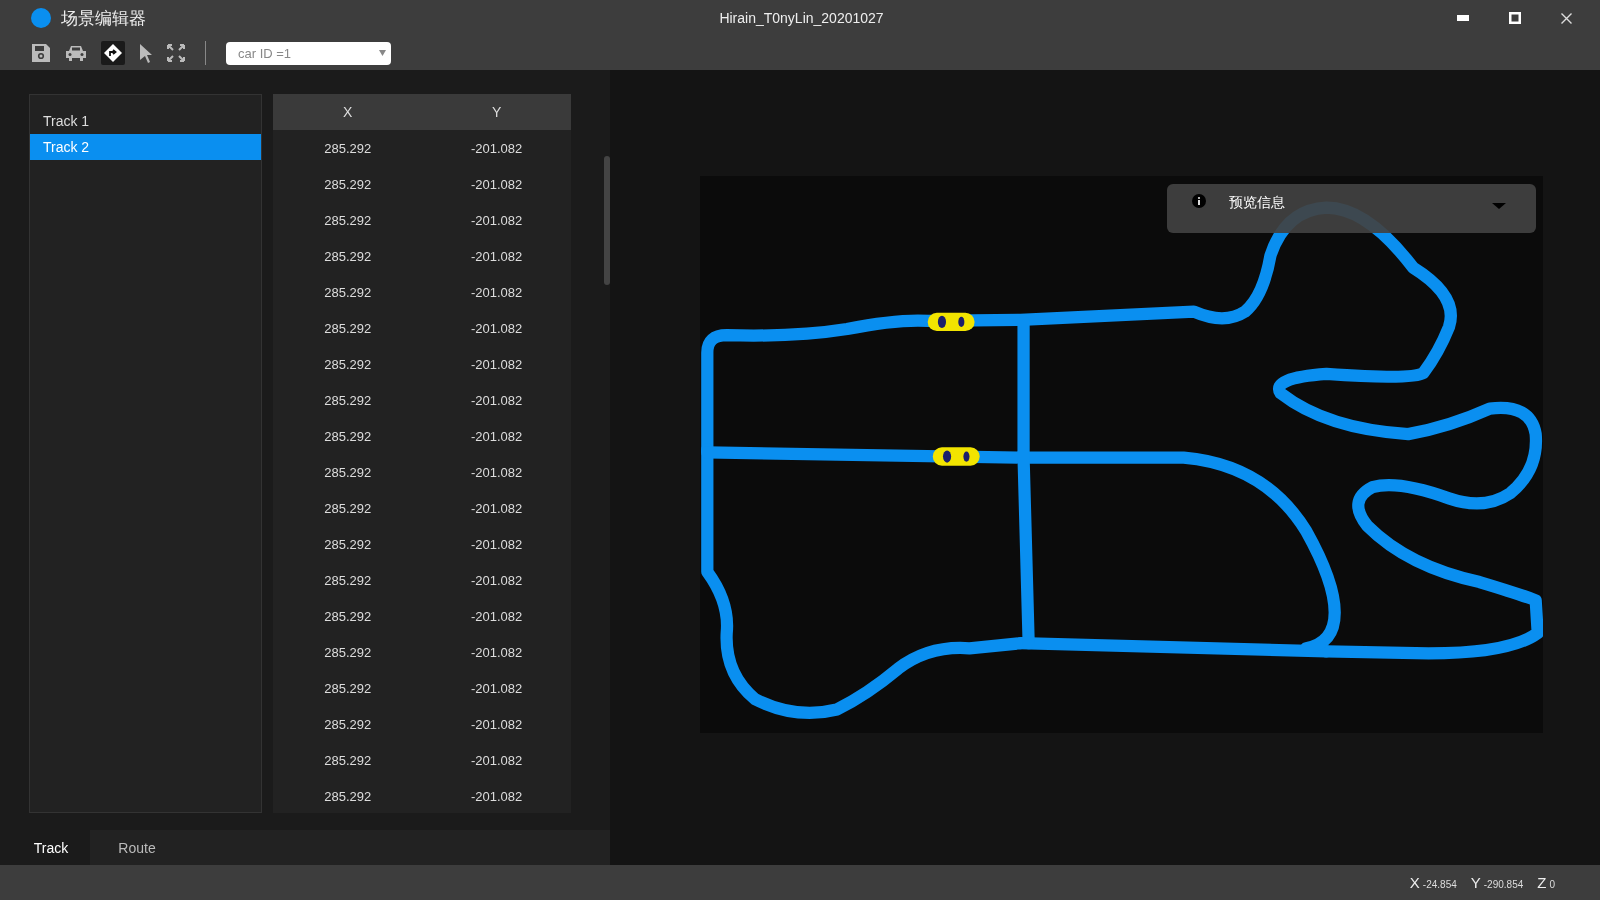 Image resolution: width=1600 pixels, height=900 pixels. Describe the element at coordinates (1199, 201) in the screenshot. I see `info-icon` at that location.